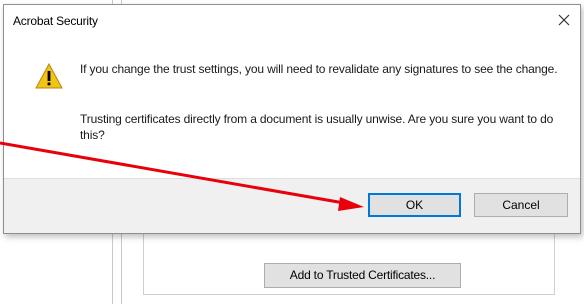 This screenshot has height=304, width=584. I want to click on warning-triangle-icon, so click(49, 75).